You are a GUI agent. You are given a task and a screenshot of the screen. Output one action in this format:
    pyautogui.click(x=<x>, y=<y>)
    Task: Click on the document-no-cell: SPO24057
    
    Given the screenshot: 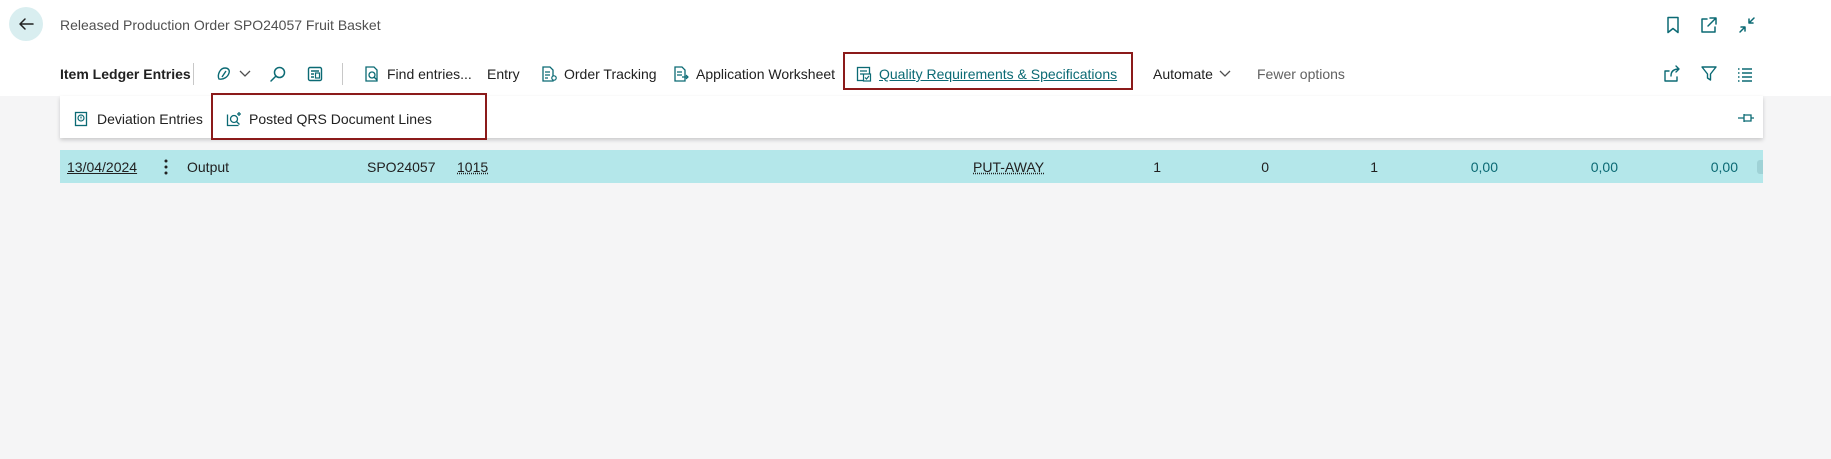 What is the action you would take?
    pyautogui.click(x=401, y=167)
    